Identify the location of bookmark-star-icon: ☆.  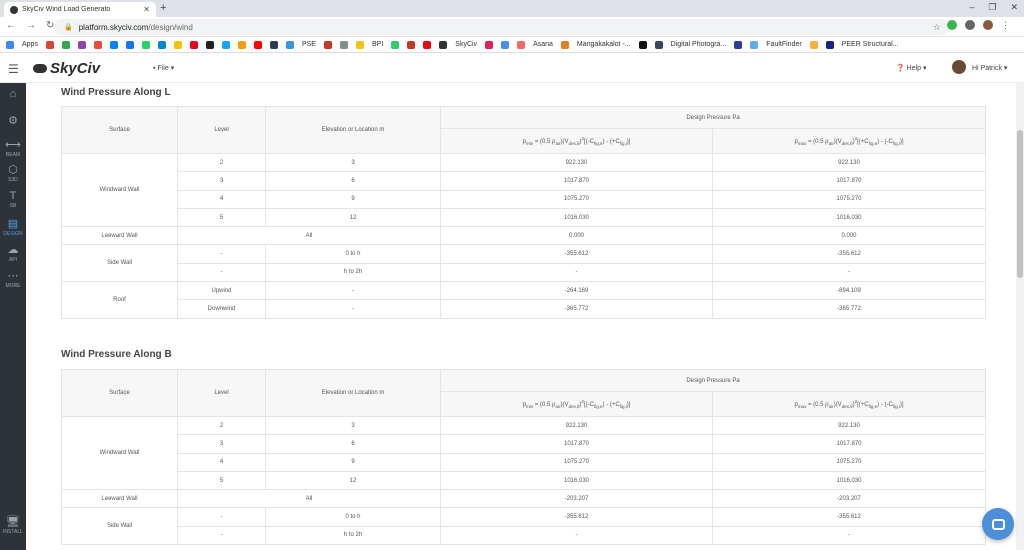
(937, 27).